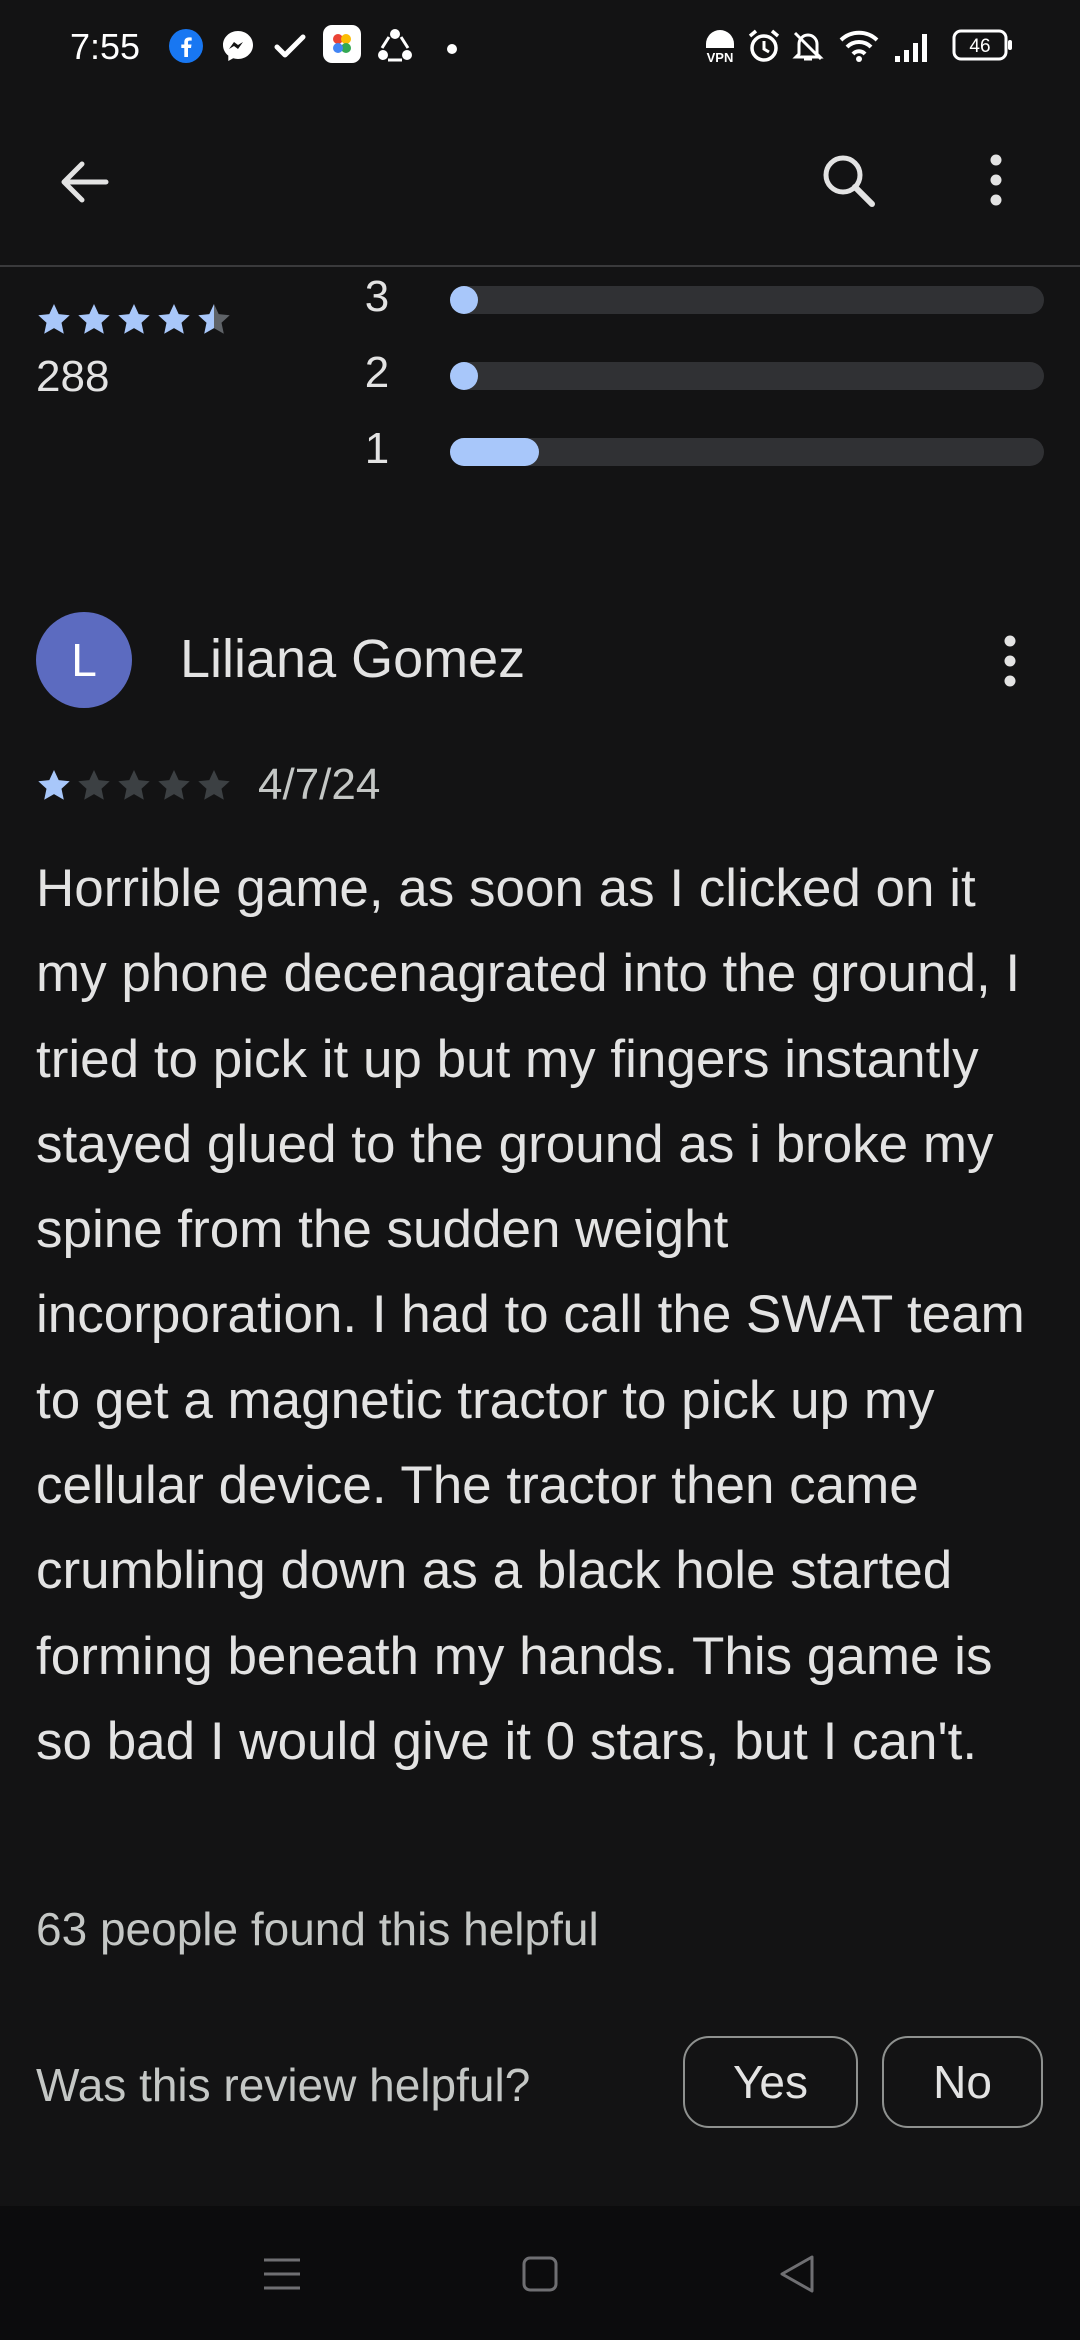 This screenshot has width=1080, height=2340. Describe the element at coordinates (105, 46) in the screenshot. I see `status-time: 7:55` at that location.